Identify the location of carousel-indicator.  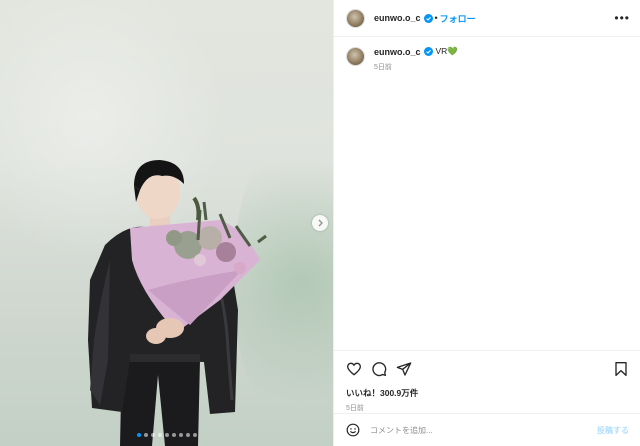
(166, 435).